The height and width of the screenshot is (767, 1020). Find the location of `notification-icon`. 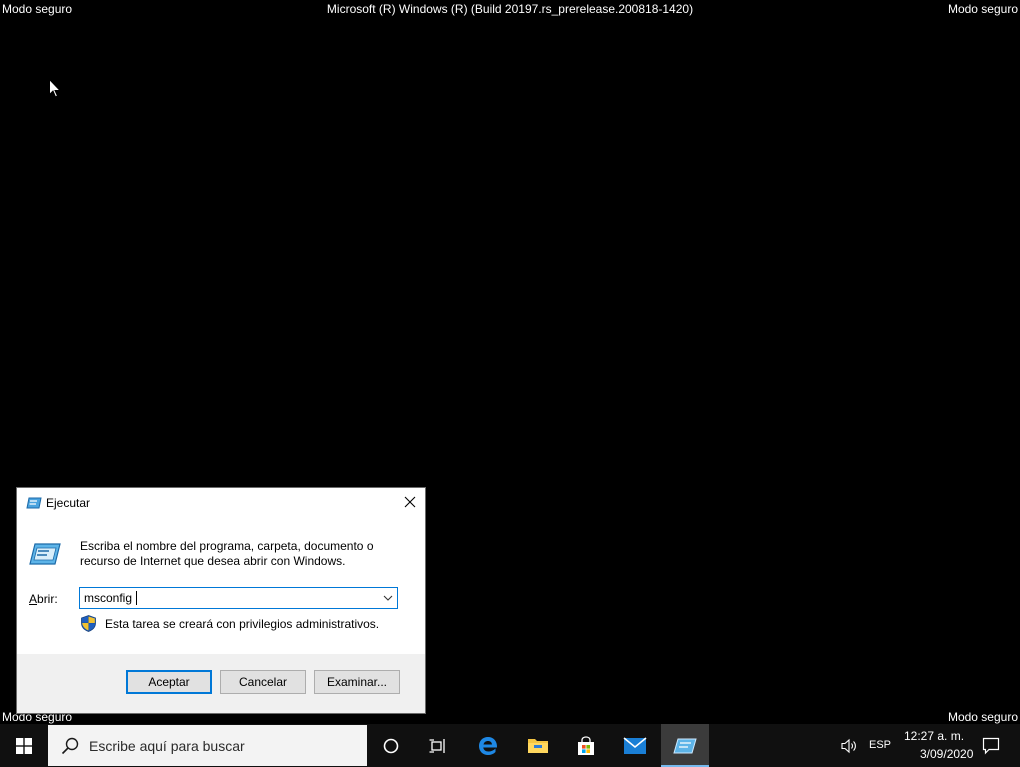

notification-icon is located at coordinates (991, 745).